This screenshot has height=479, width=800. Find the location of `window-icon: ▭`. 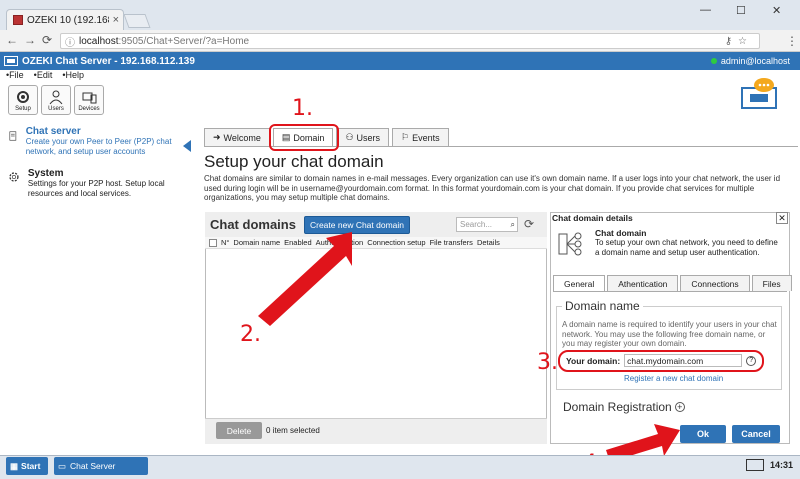

window-icon: ▭ is located at coordinates (62, 465).